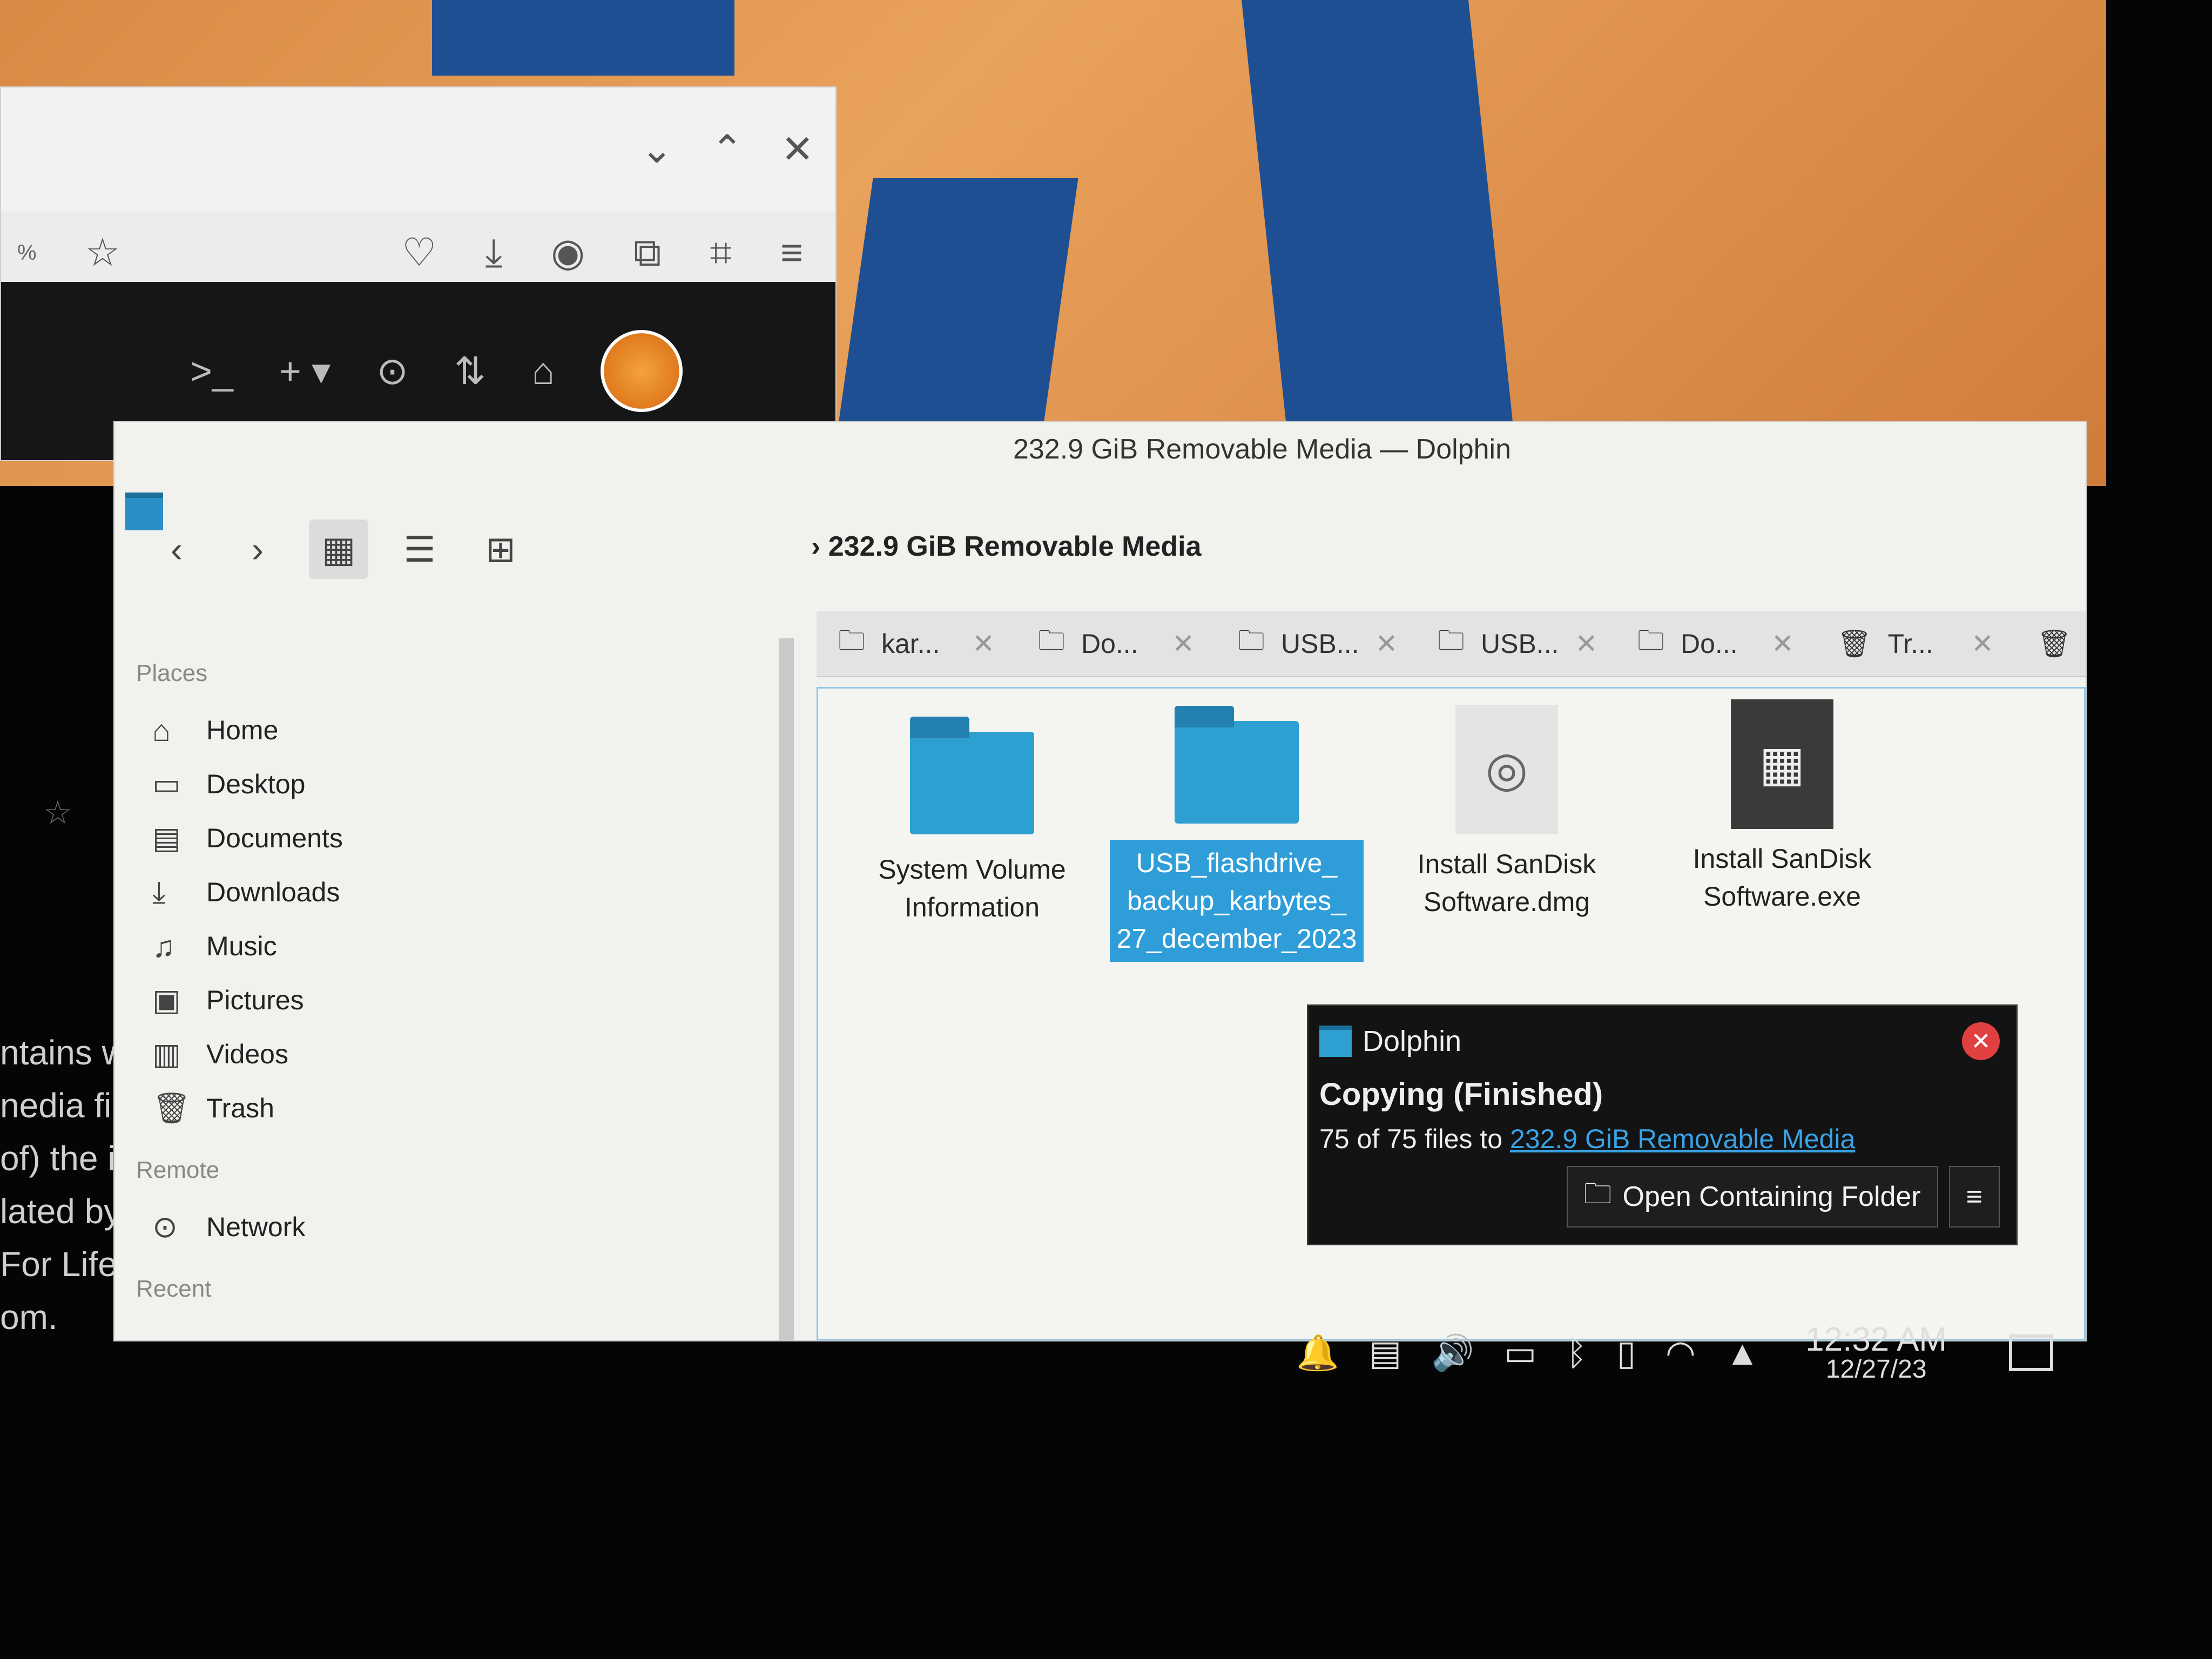 Image resolution: width=2212 pixels, height=1659 pixels. What do you see at coordinates (418, 149) in the screenshot?
I see `browser-titlebar: ⌄ ⌃ ✕` at bounding box center [418, 149].